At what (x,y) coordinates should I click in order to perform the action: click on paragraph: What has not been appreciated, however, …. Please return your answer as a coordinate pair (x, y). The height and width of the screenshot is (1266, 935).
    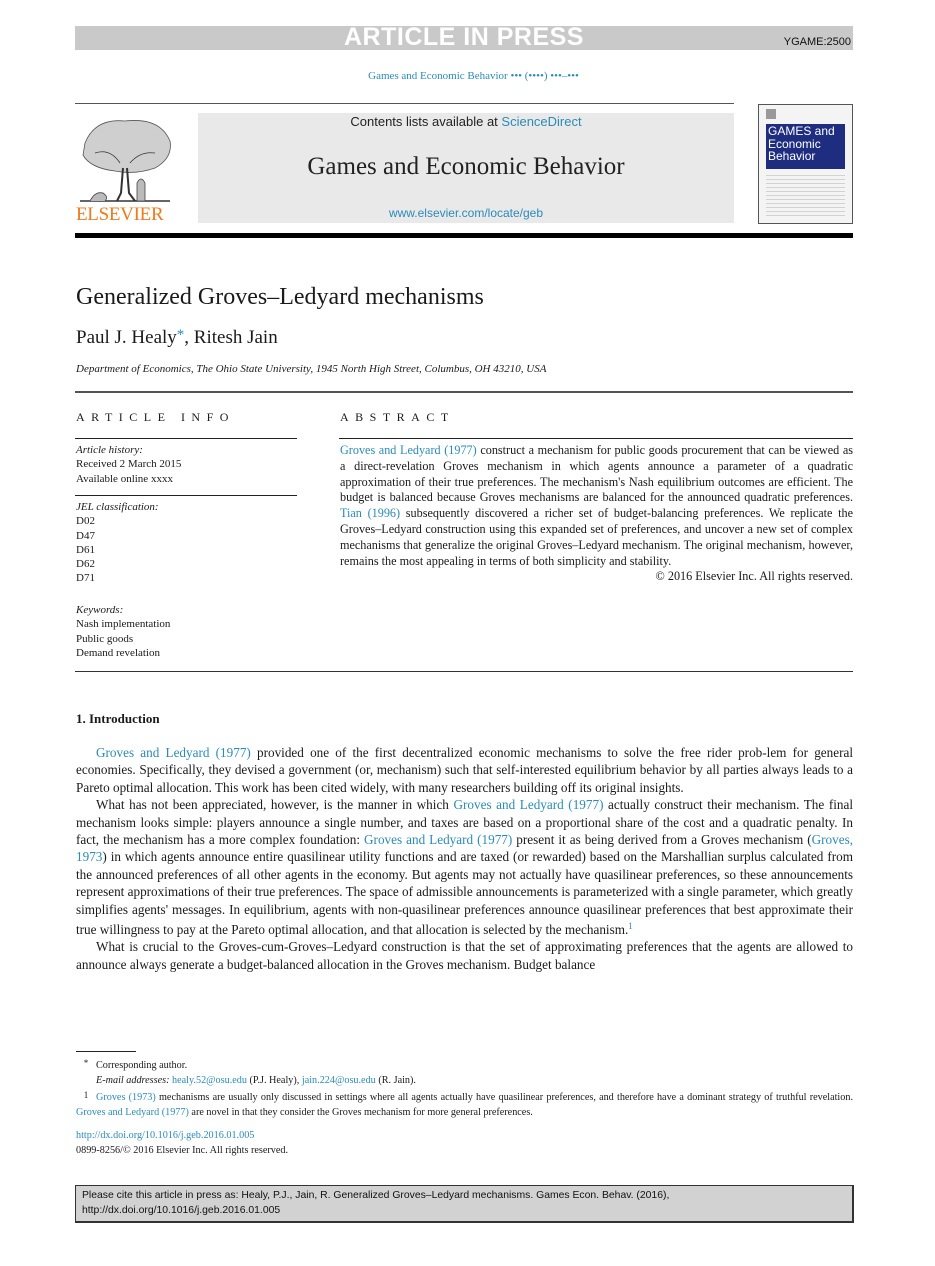
    Looking at the image, I should click on (464, 867).